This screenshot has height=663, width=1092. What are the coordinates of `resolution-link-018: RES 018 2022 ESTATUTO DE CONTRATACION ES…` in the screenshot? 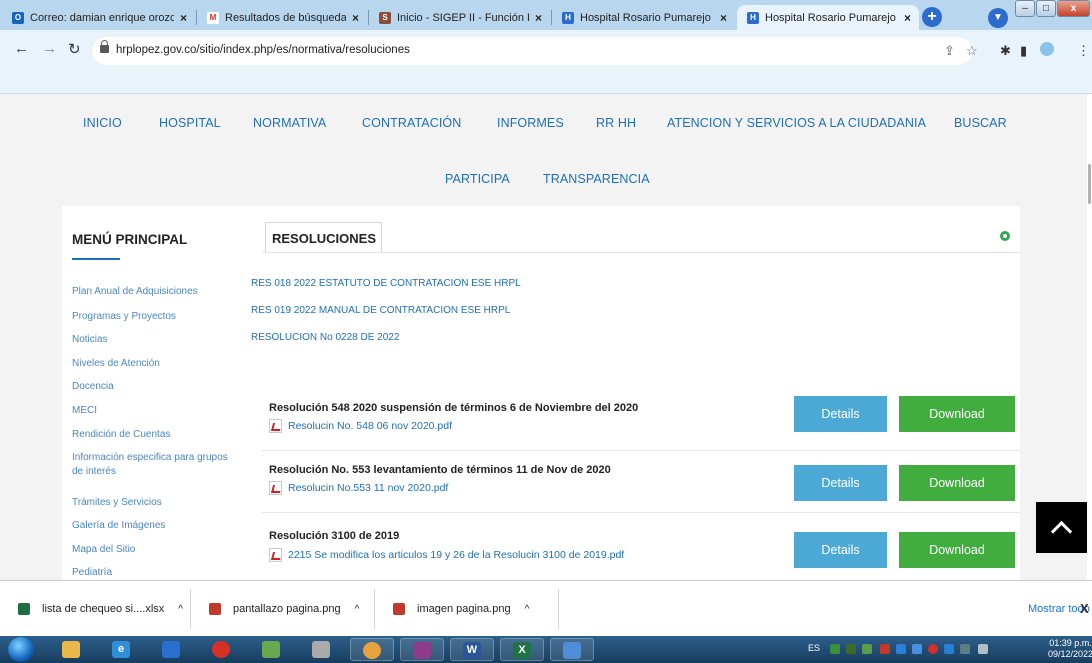 It's located at (386, 283).